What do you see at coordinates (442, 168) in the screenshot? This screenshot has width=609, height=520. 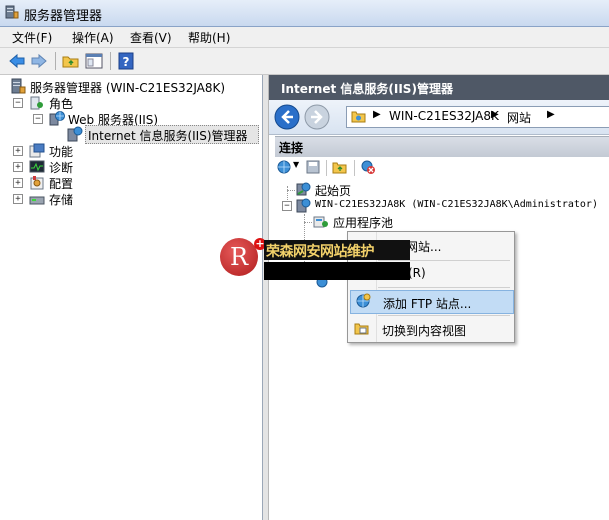 I see `connections-toolbar: ▼` at bounding box center [442, 168].